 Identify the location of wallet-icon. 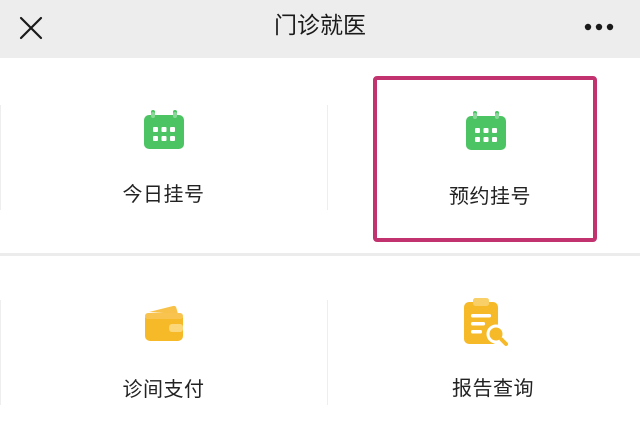
(163, 323).